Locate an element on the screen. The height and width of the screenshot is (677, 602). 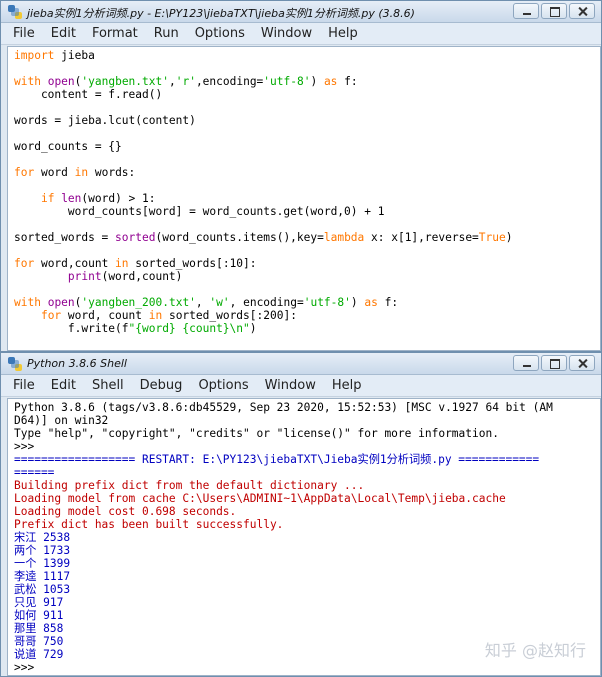
menu-run: Run is located at coordinates (166, 33).